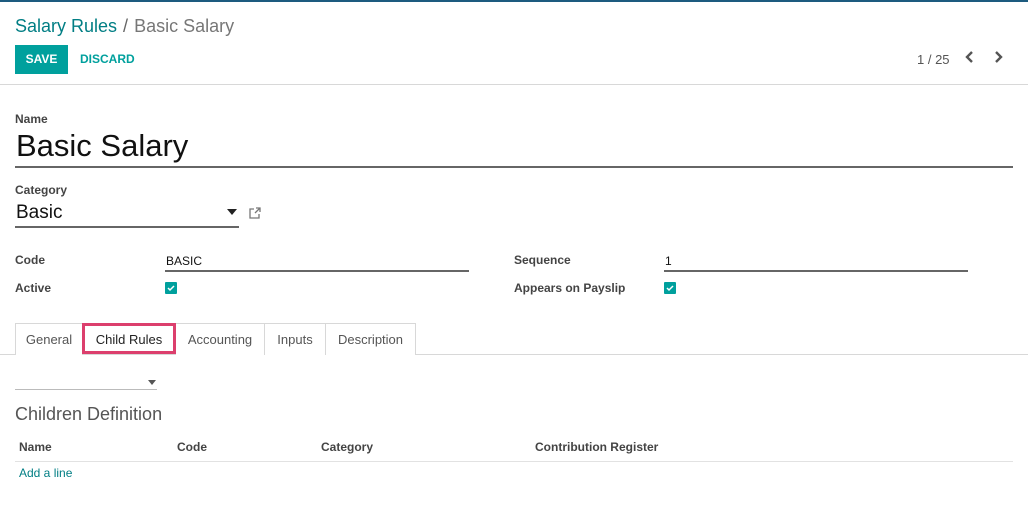 The height and width of the screenshot is (519, 1028). I want to click on section-title: Children Definition, so click(89, 414).